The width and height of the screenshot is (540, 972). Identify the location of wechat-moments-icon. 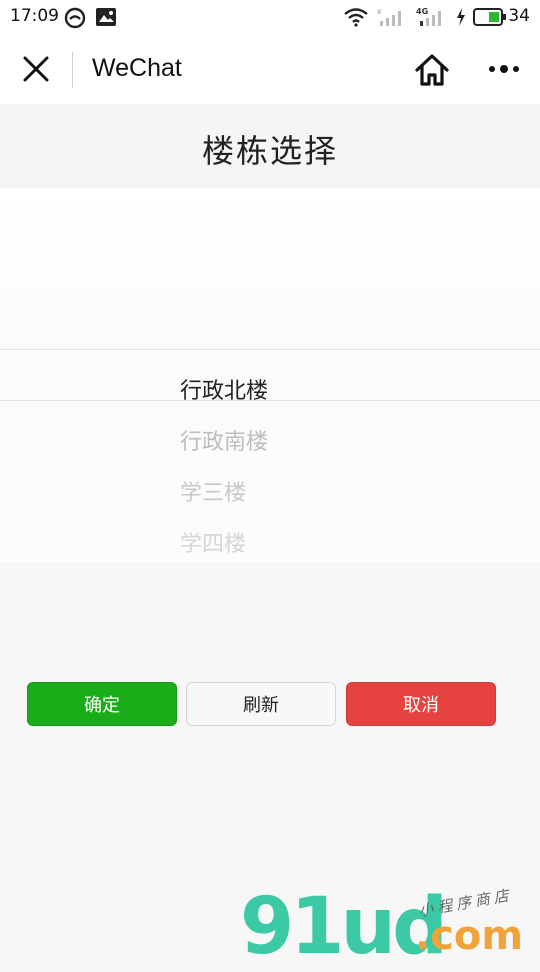
(75, 20).